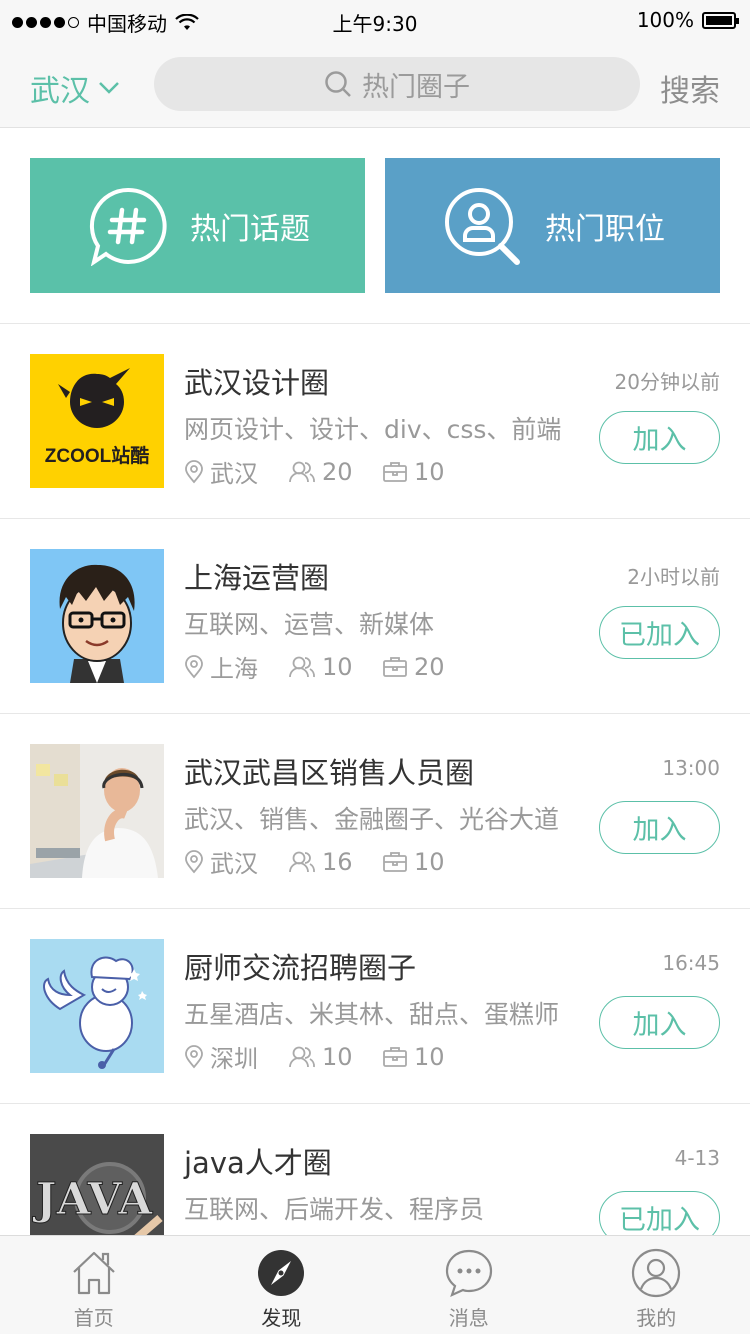  I want to click on home-icon, so click(93, 1273).